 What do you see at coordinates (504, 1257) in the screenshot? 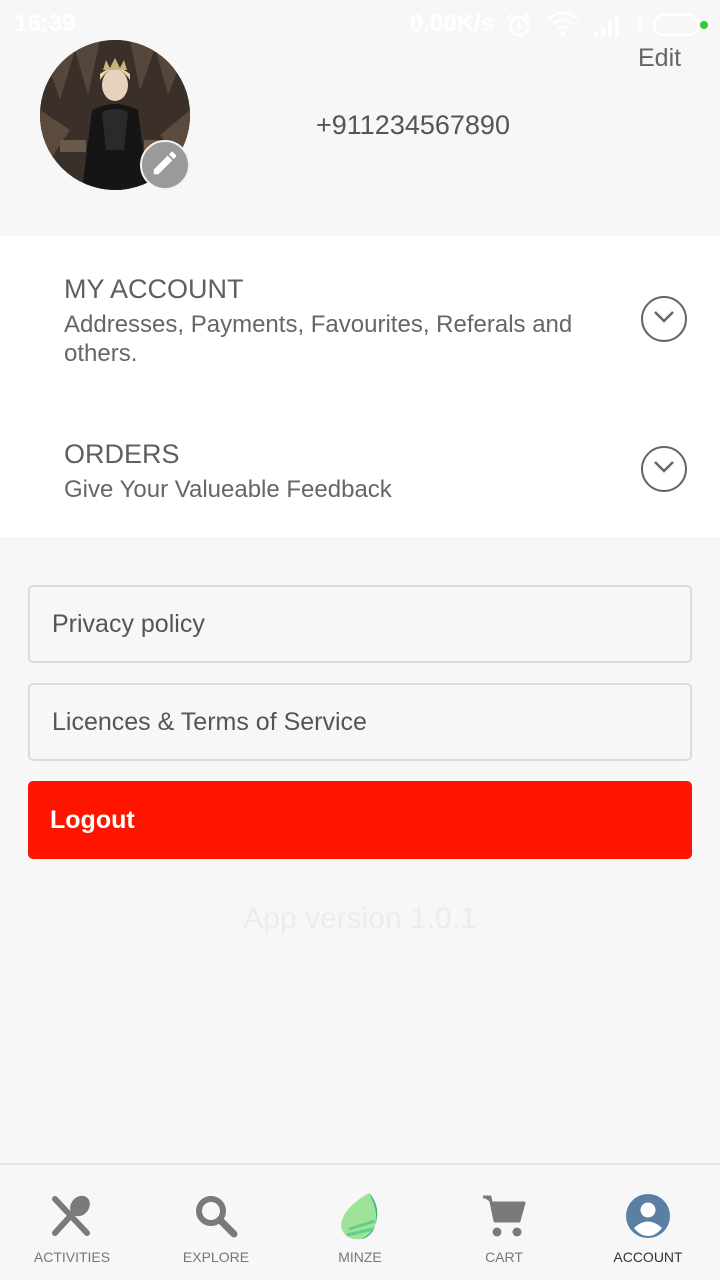
I see `nav-label: CART` at bounding box center [504, 1257].